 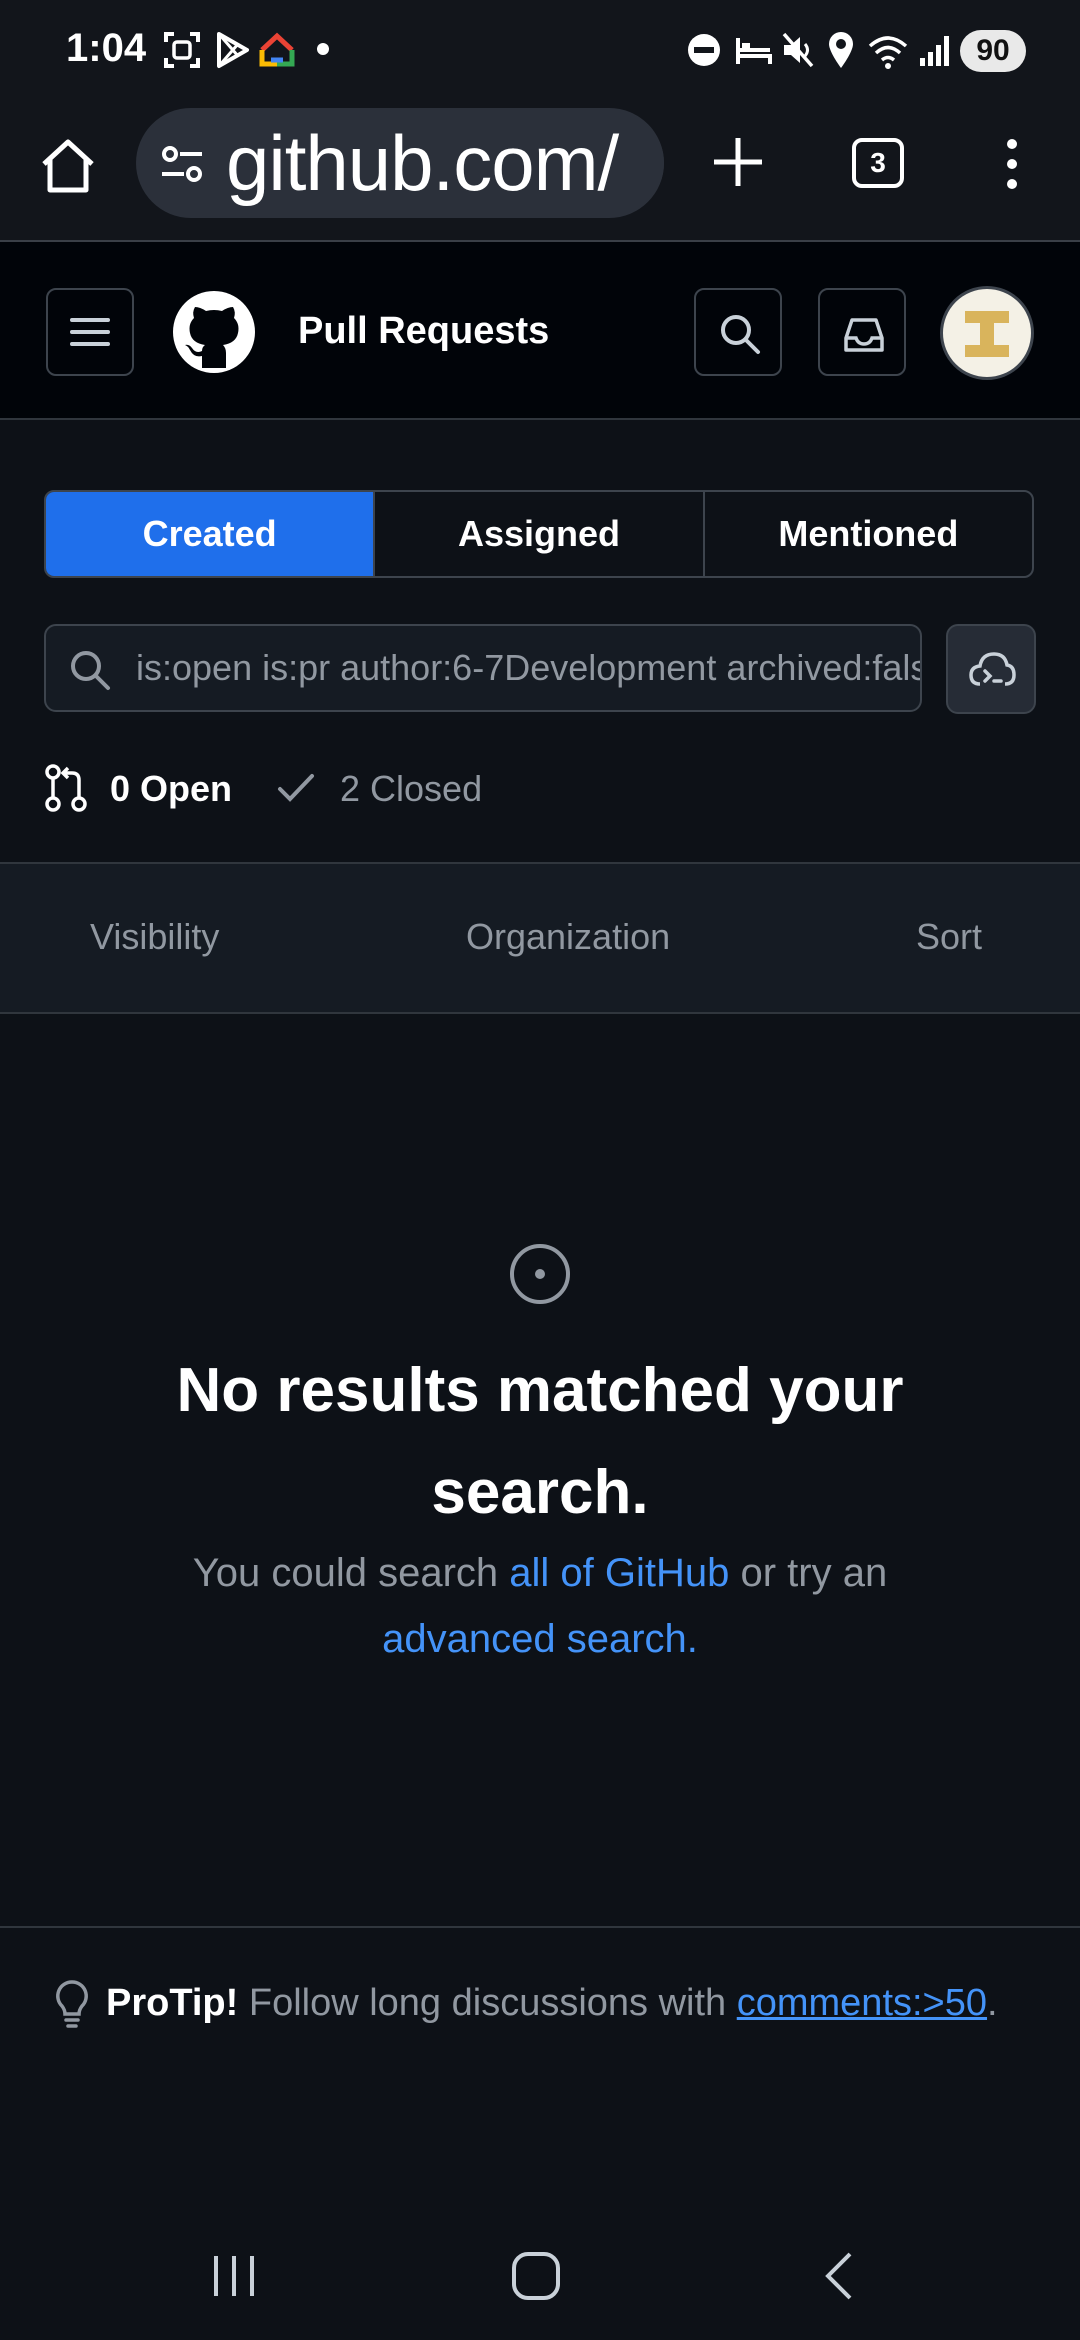 I want to click on pr-filter-tabs: Created Assigned Mentioned, so click(x=539, y=534).